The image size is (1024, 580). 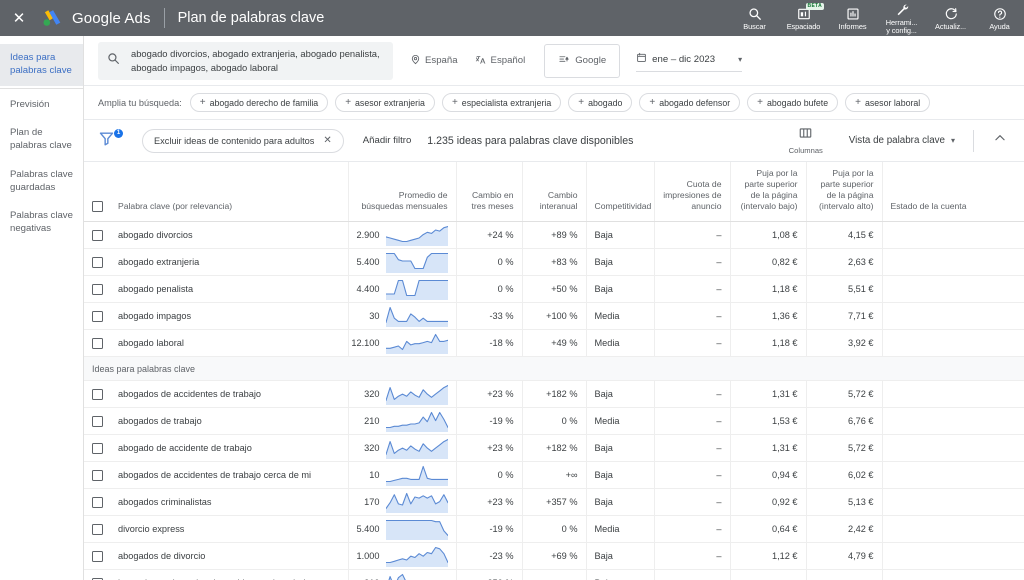 What do you see at coordinates (754, 18) in the screenshot?
I see `top-action-buscar: Buscar` at bounding box center [754, 18].